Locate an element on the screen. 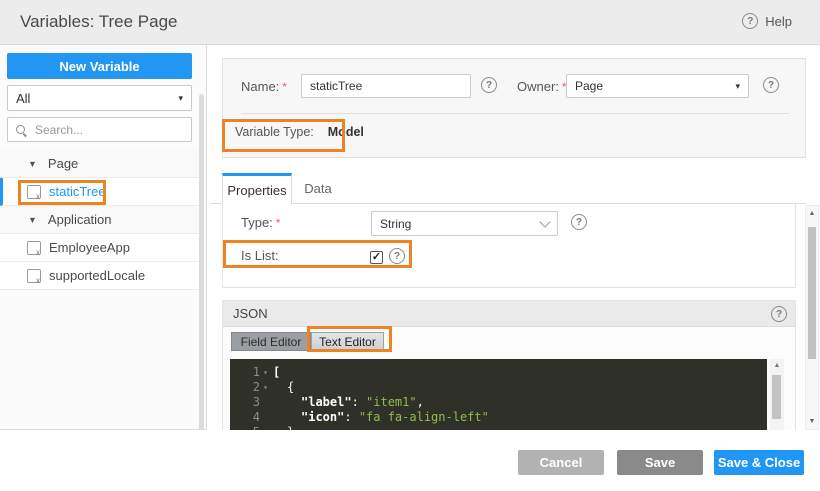 This screenshot has height=491, width=820. main-scrollbar-thumb is located at coordinates (812, 293).